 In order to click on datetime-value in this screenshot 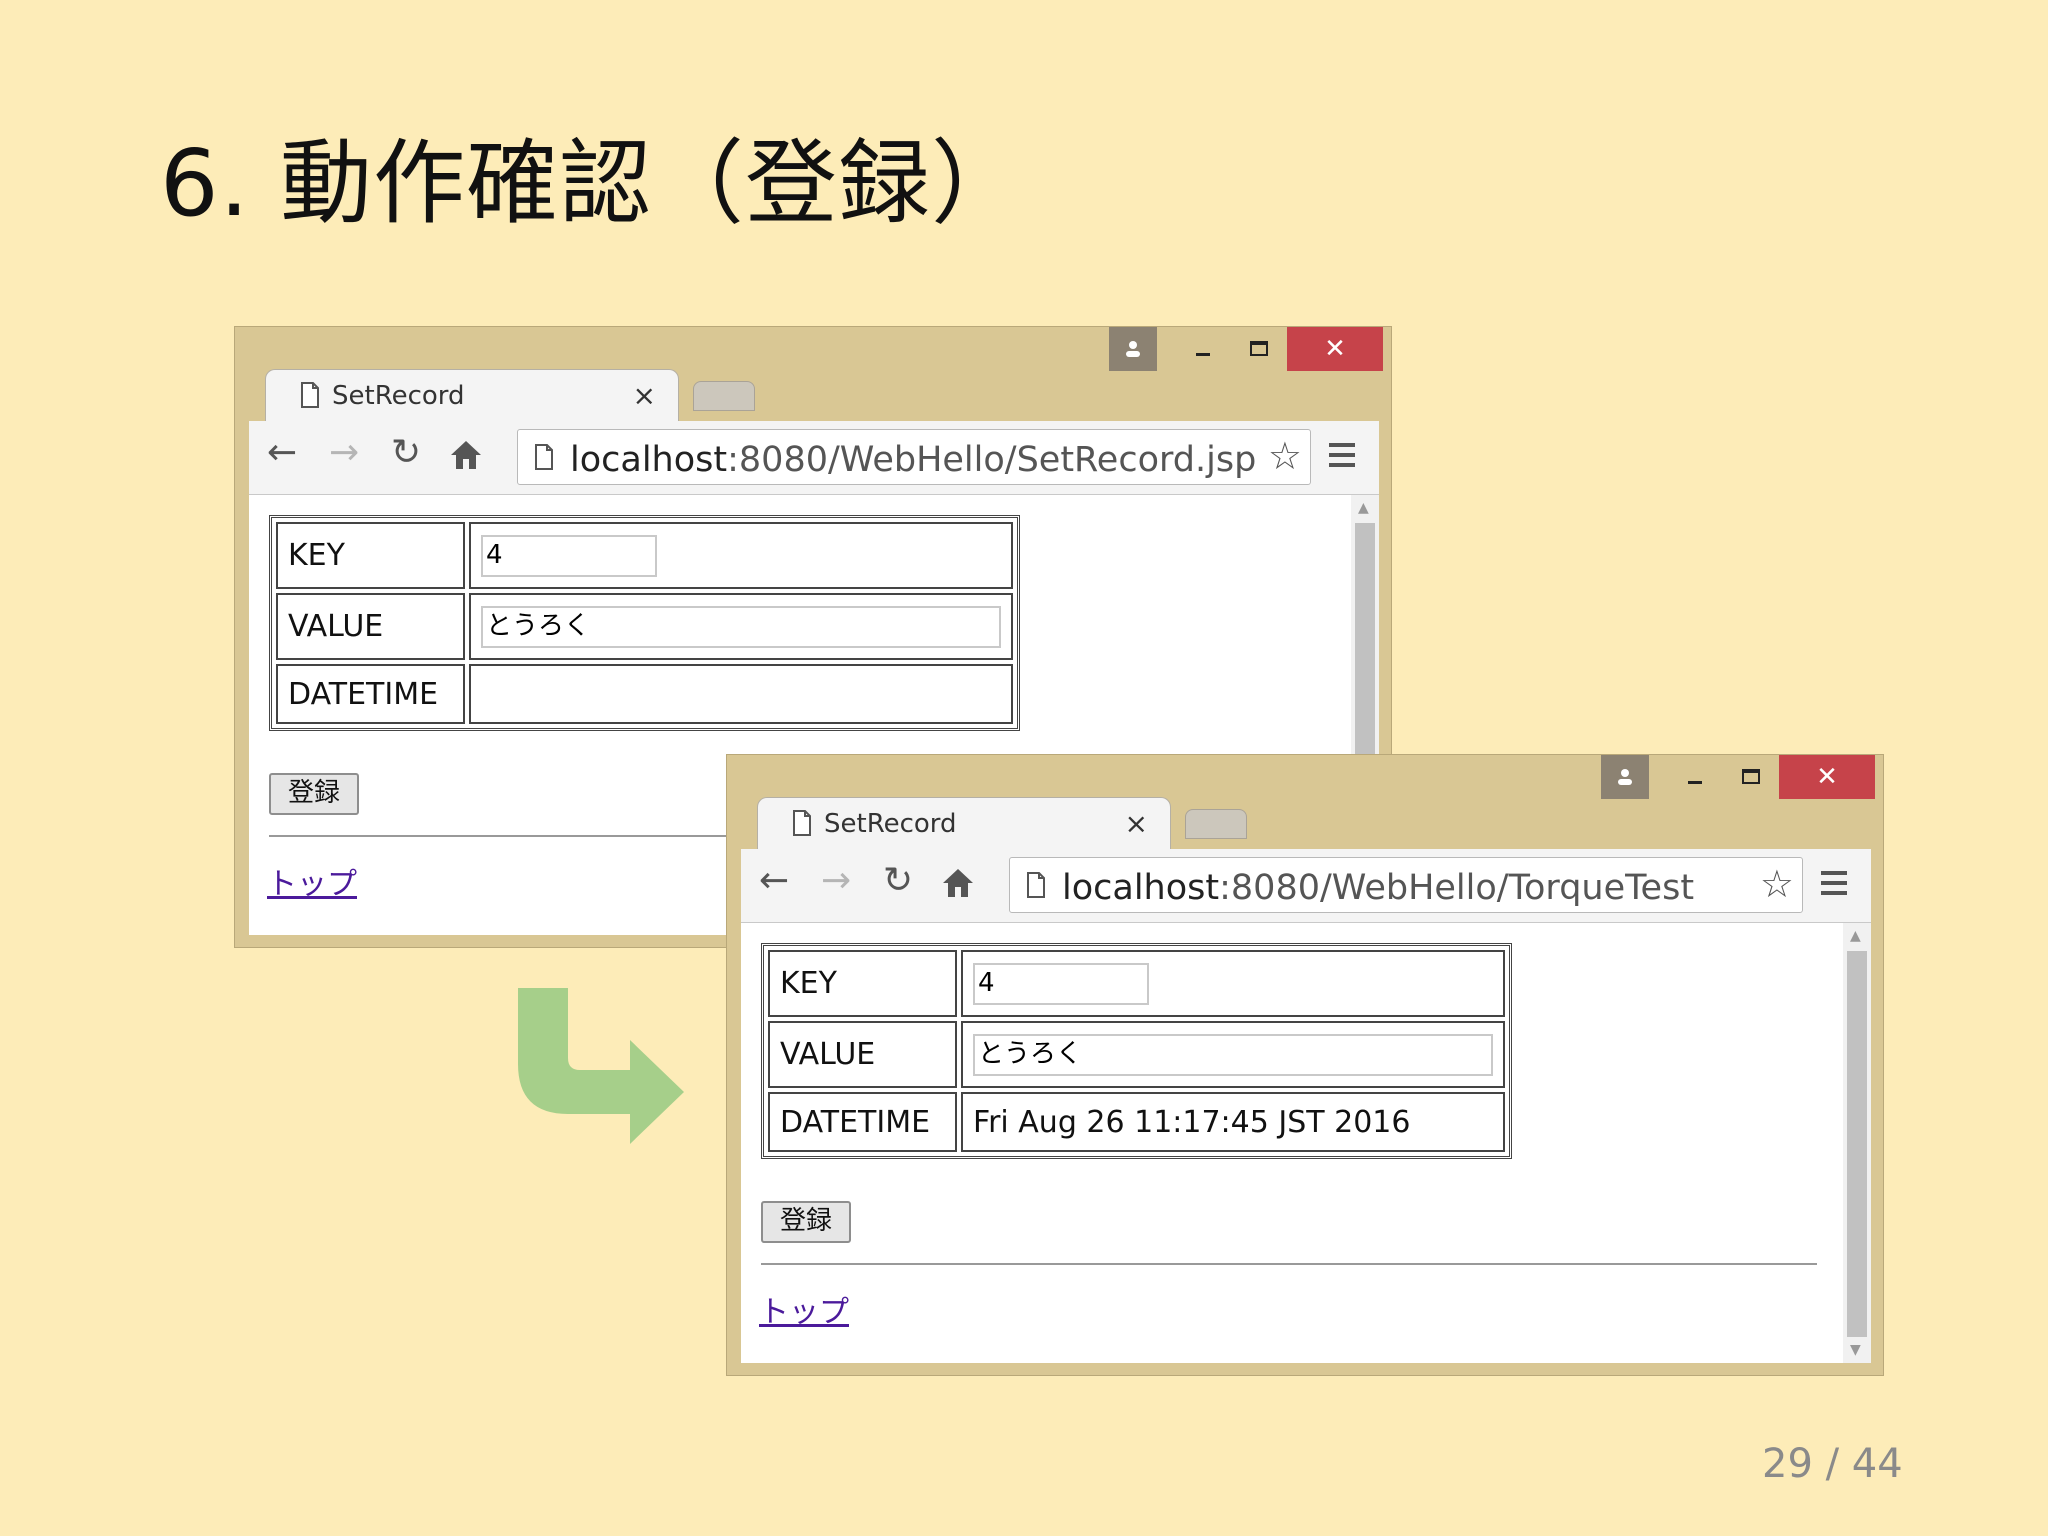, I will do `click(741, 694)`.